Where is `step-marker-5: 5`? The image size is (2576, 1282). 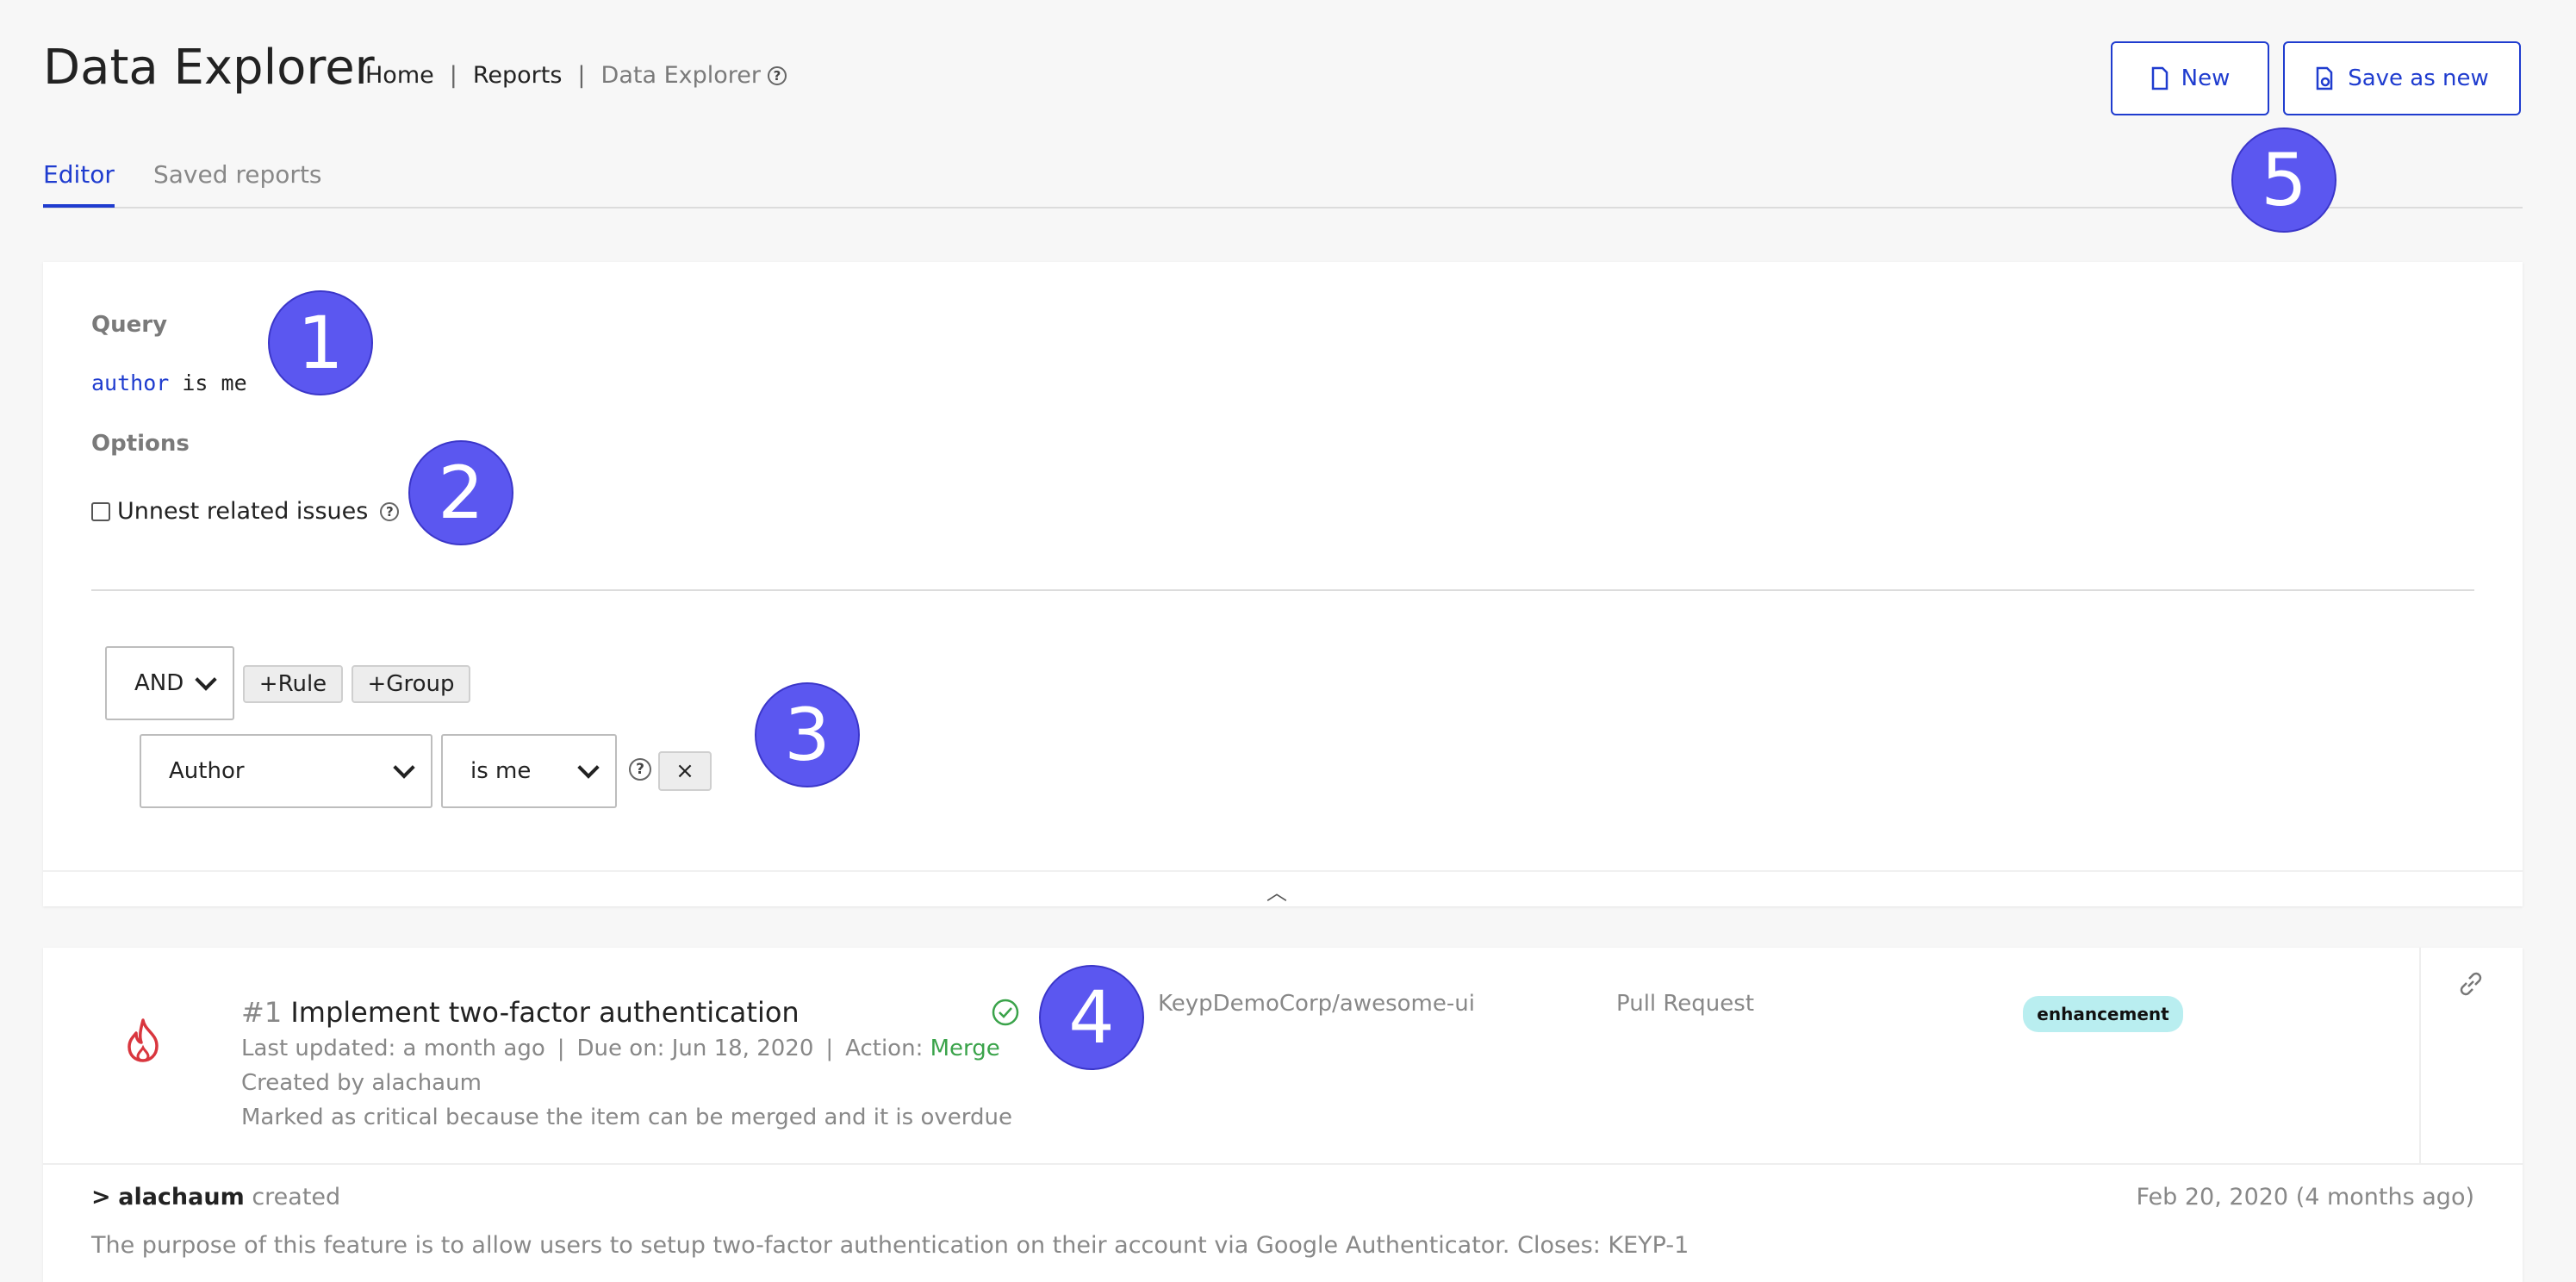 step-marker-5: 5 is located at coordinates (2284, 180).